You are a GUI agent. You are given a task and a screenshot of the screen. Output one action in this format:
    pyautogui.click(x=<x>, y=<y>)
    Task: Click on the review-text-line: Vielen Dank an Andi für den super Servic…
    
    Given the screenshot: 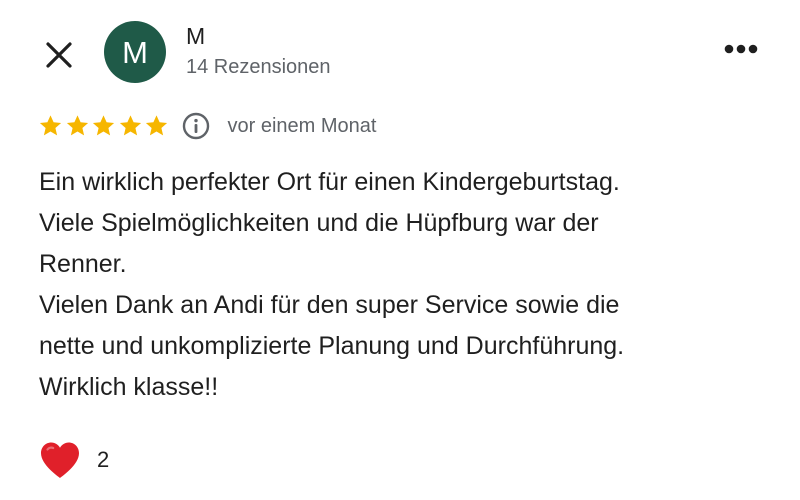 What is the action you would take?
    pyautogui.click(x=329, y=305)
    